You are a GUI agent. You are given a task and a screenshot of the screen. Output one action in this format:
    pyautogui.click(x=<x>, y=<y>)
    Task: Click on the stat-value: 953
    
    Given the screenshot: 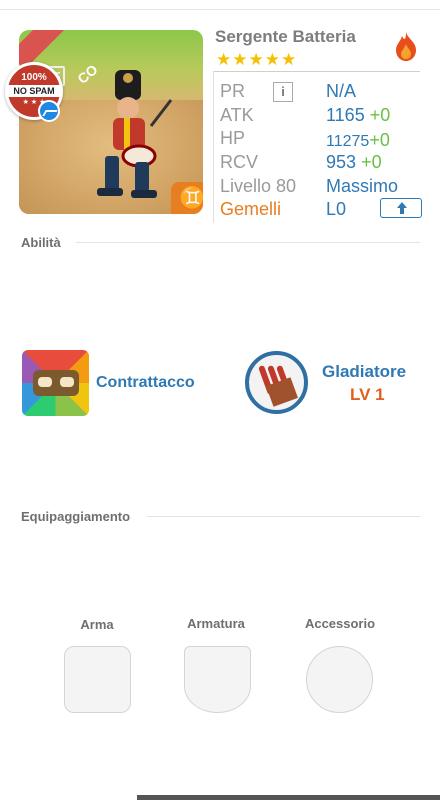 What is the action you would take?
    pyautogui.click(x=341, y=162)
    